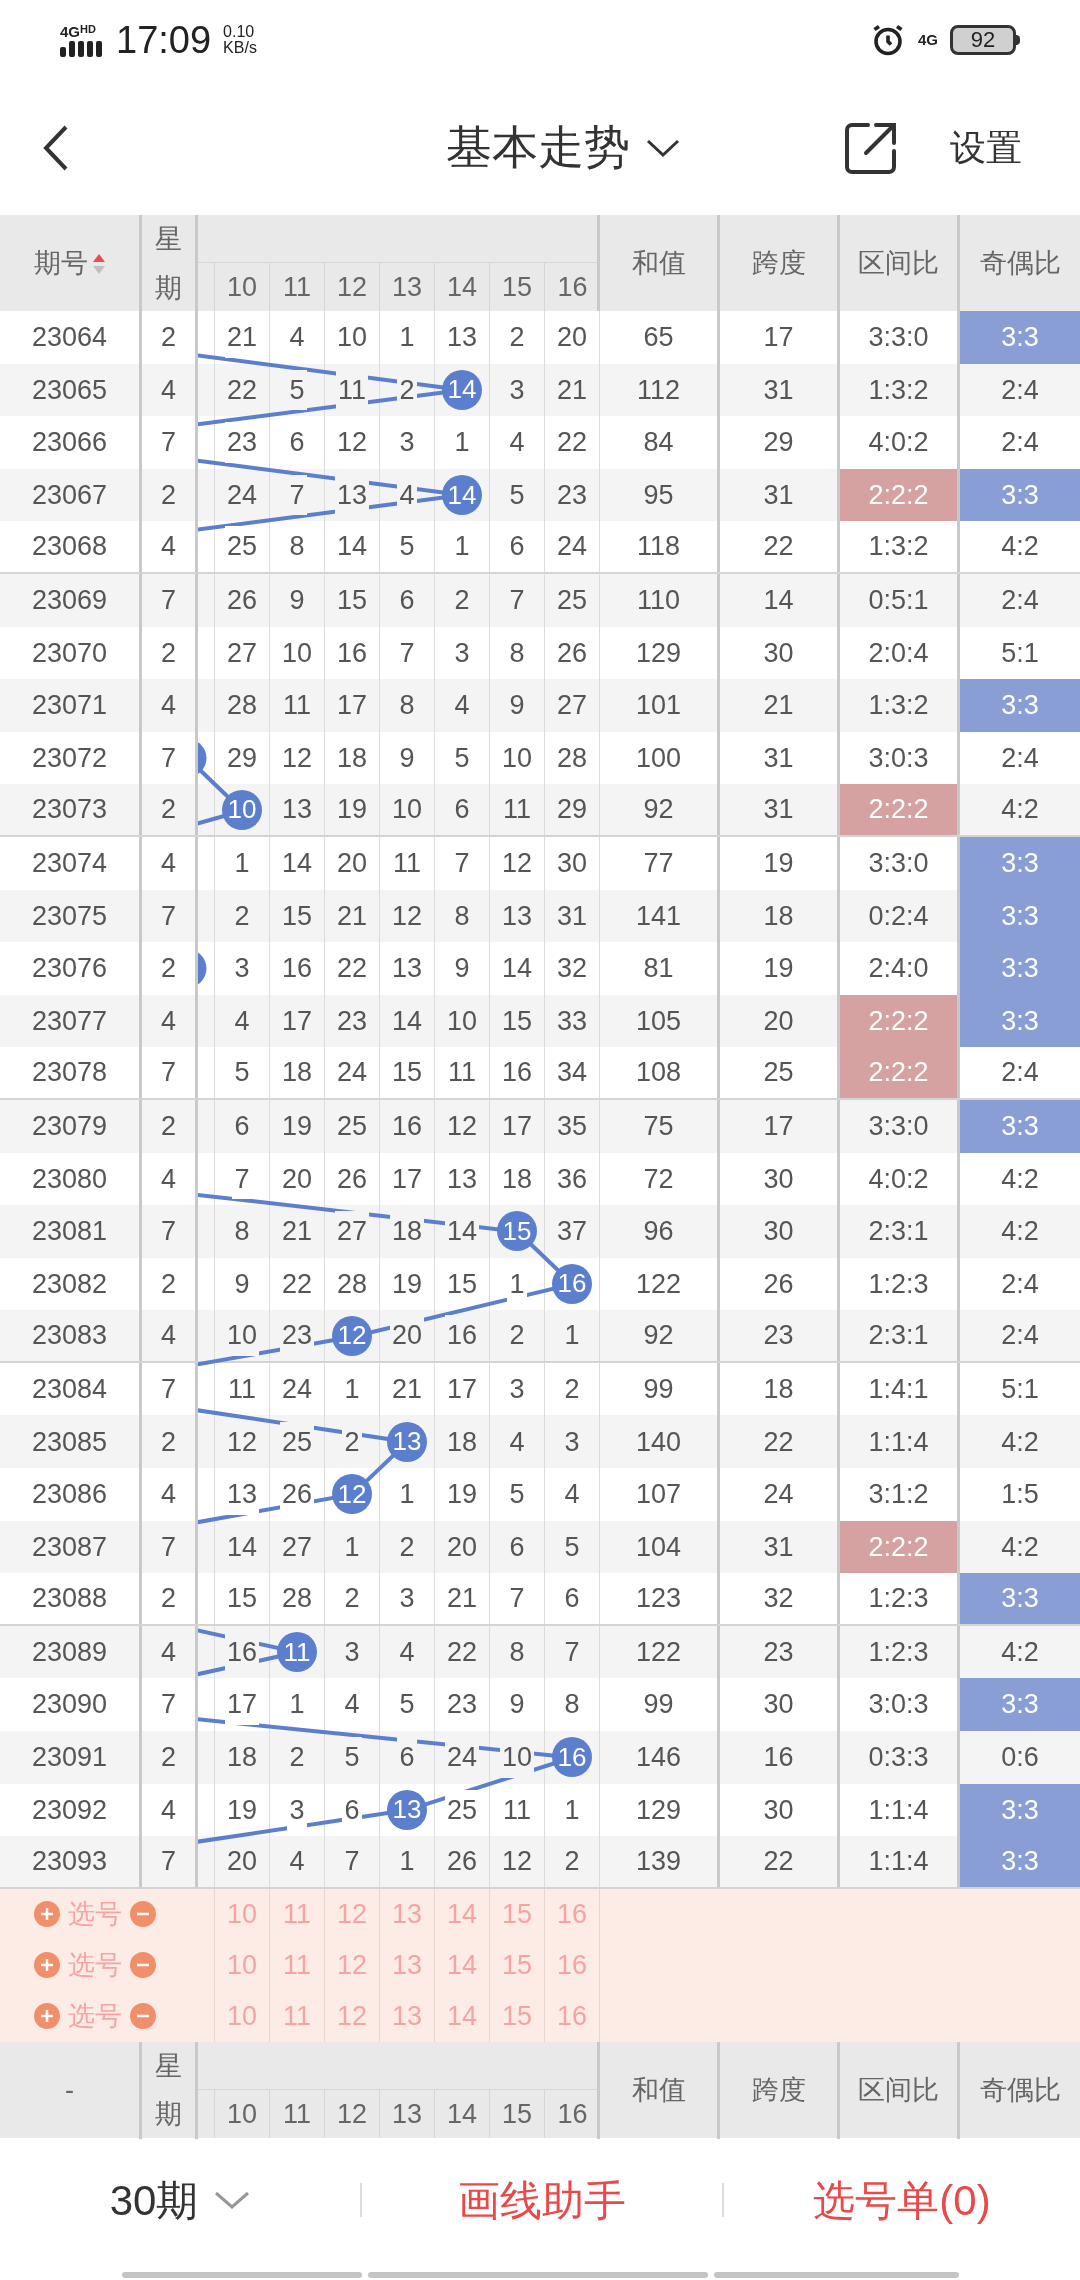  What do you see at coordinates (898, 443) in the screenshot?
I see `zone-ratio-cell-text: 4:0:2` at bounding box center [898, 443].